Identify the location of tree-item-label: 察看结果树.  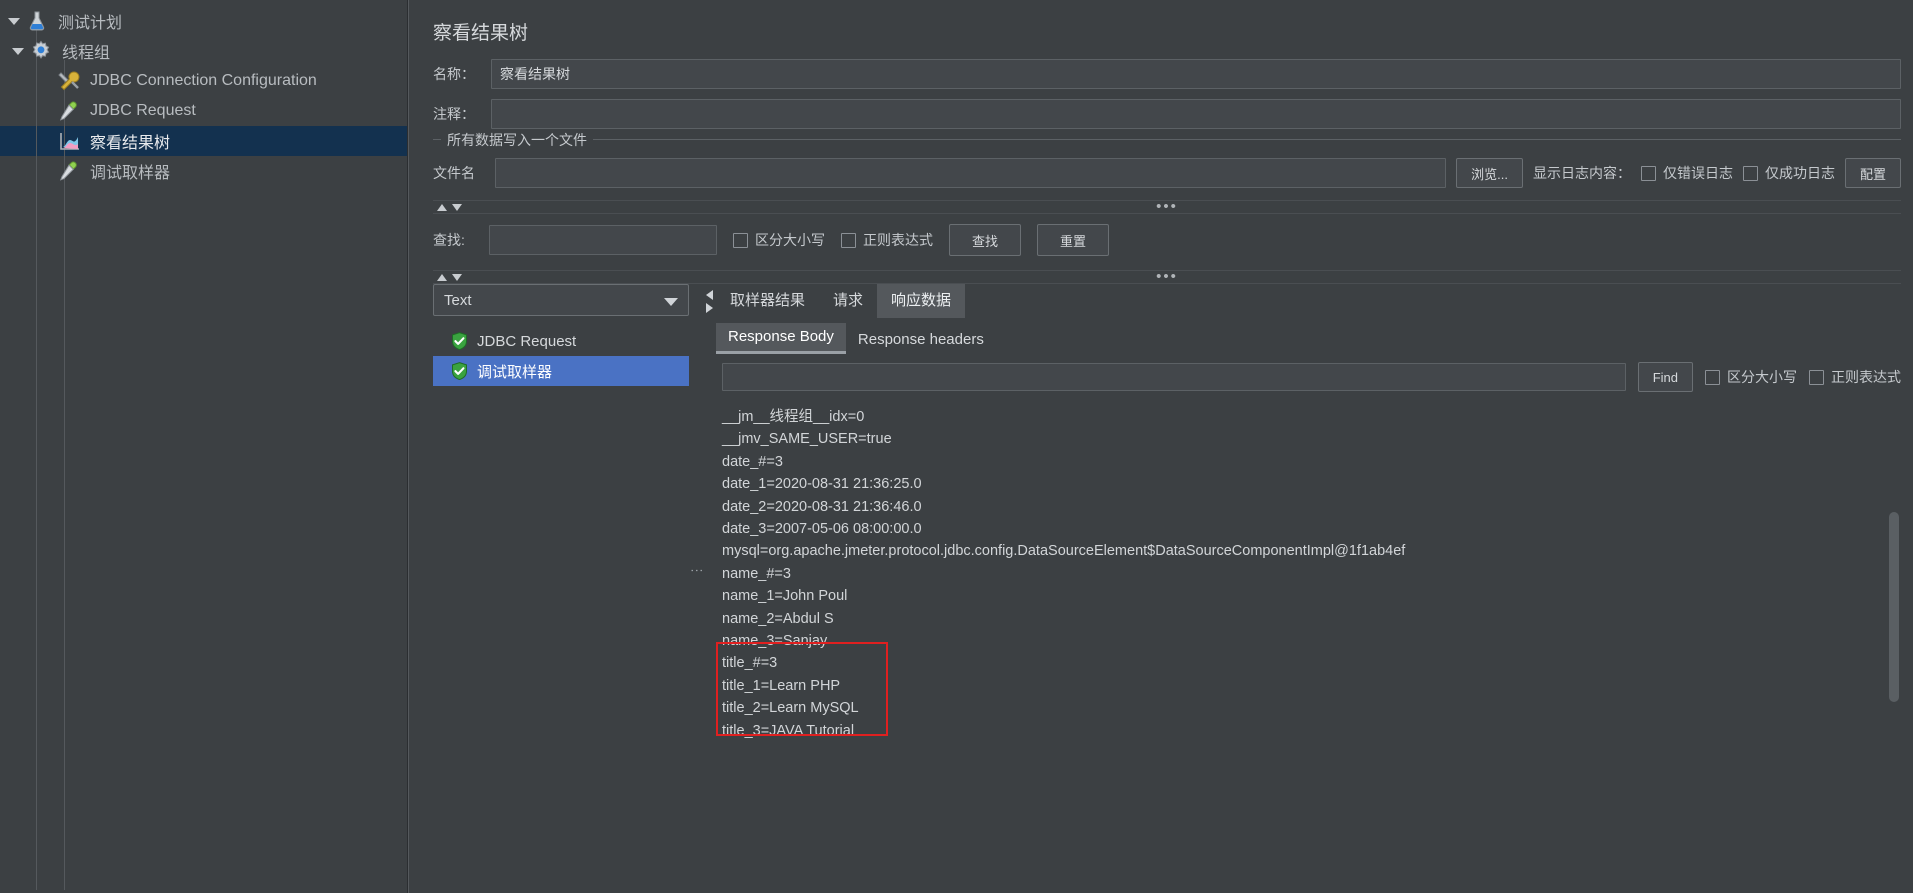
(130, 143).